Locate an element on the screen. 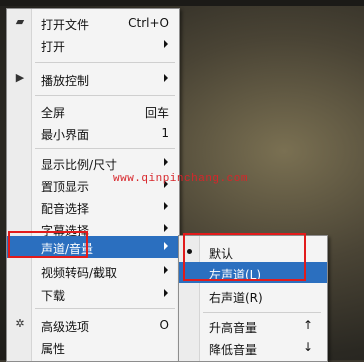 This screenshot has width=364, height=362. submenu-item-right-channel: 右声道(R) is located at coordinates (253, 295).